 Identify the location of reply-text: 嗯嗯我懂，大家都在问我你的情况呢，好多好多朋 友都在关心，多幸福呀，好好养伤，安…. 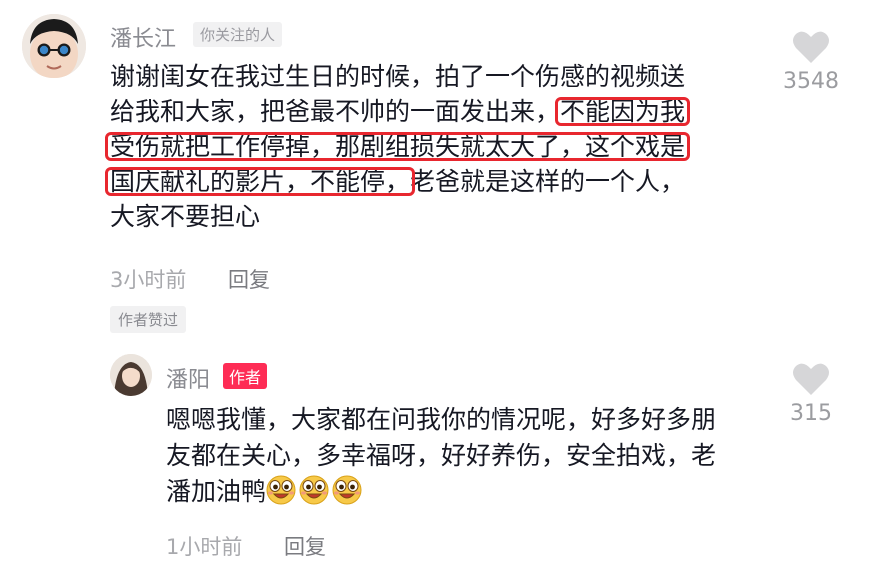
(471, 456).